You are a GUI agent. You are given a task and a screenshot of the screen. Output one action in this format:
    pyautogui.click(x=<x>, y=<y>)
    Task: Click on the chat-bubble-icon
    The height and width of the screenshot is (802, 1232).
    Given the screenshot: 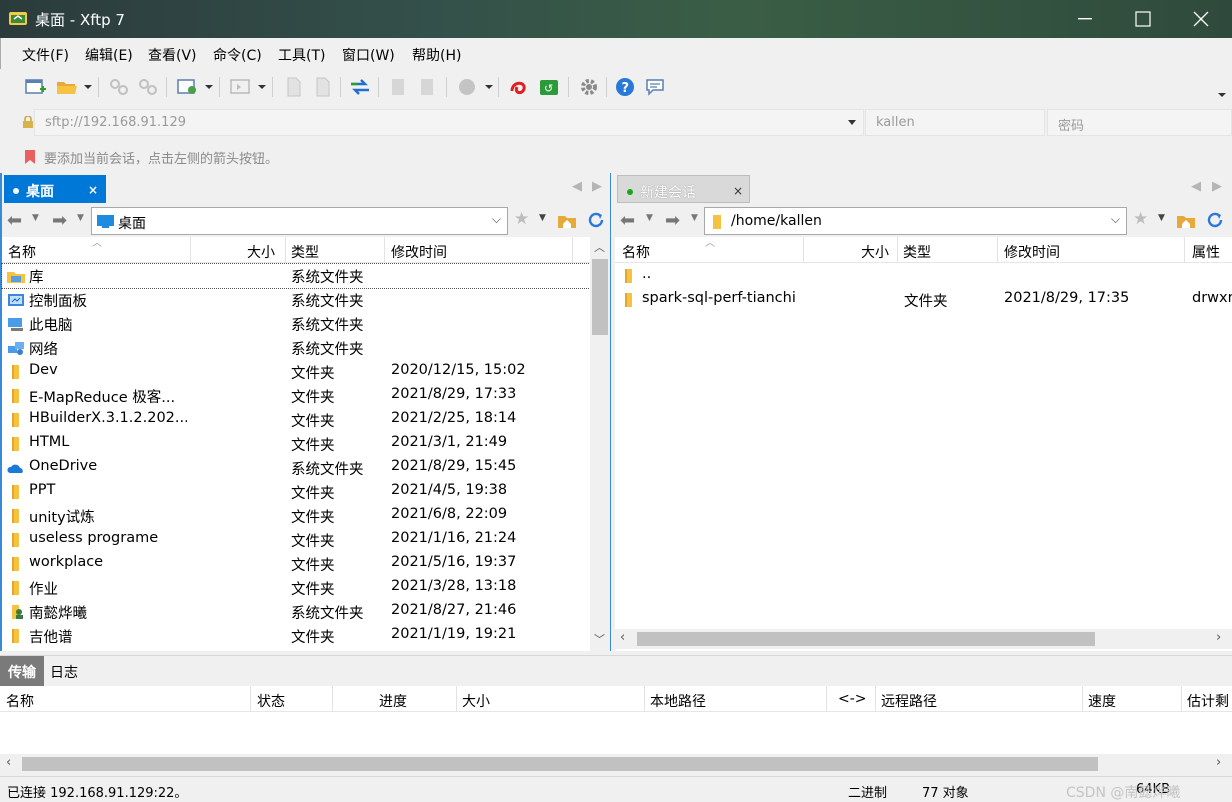 What is the action you would take?
    pyautogui.click(x=656, y=87)
    